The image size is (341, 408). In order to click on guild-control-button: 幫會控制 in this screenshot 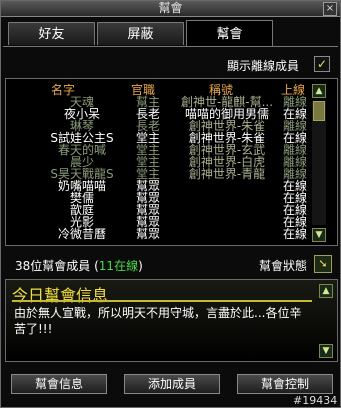, I will do `click(285, 384)`.